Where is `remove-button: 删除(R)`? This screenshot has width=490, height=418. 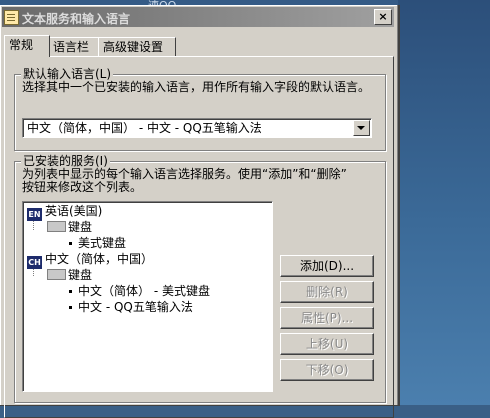
remove-button: 删除(R) is located at coordinates (327, 292).